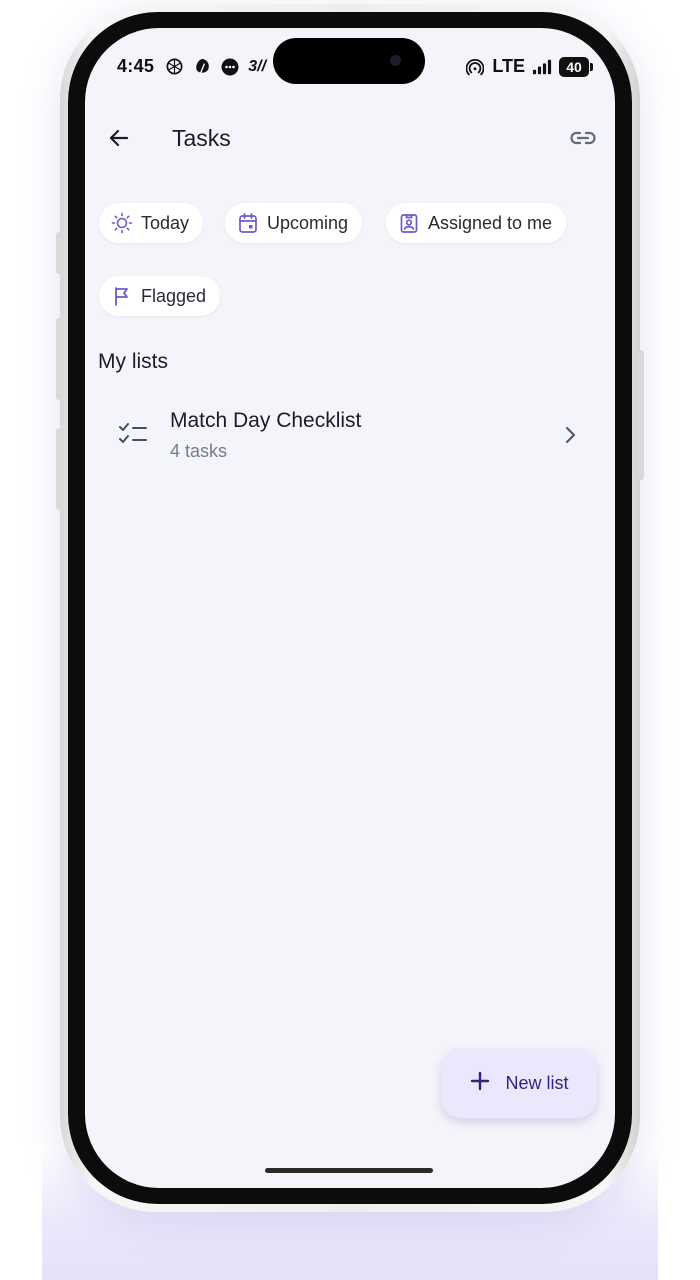  I want to click on dynamic-island, so click(349, 61).